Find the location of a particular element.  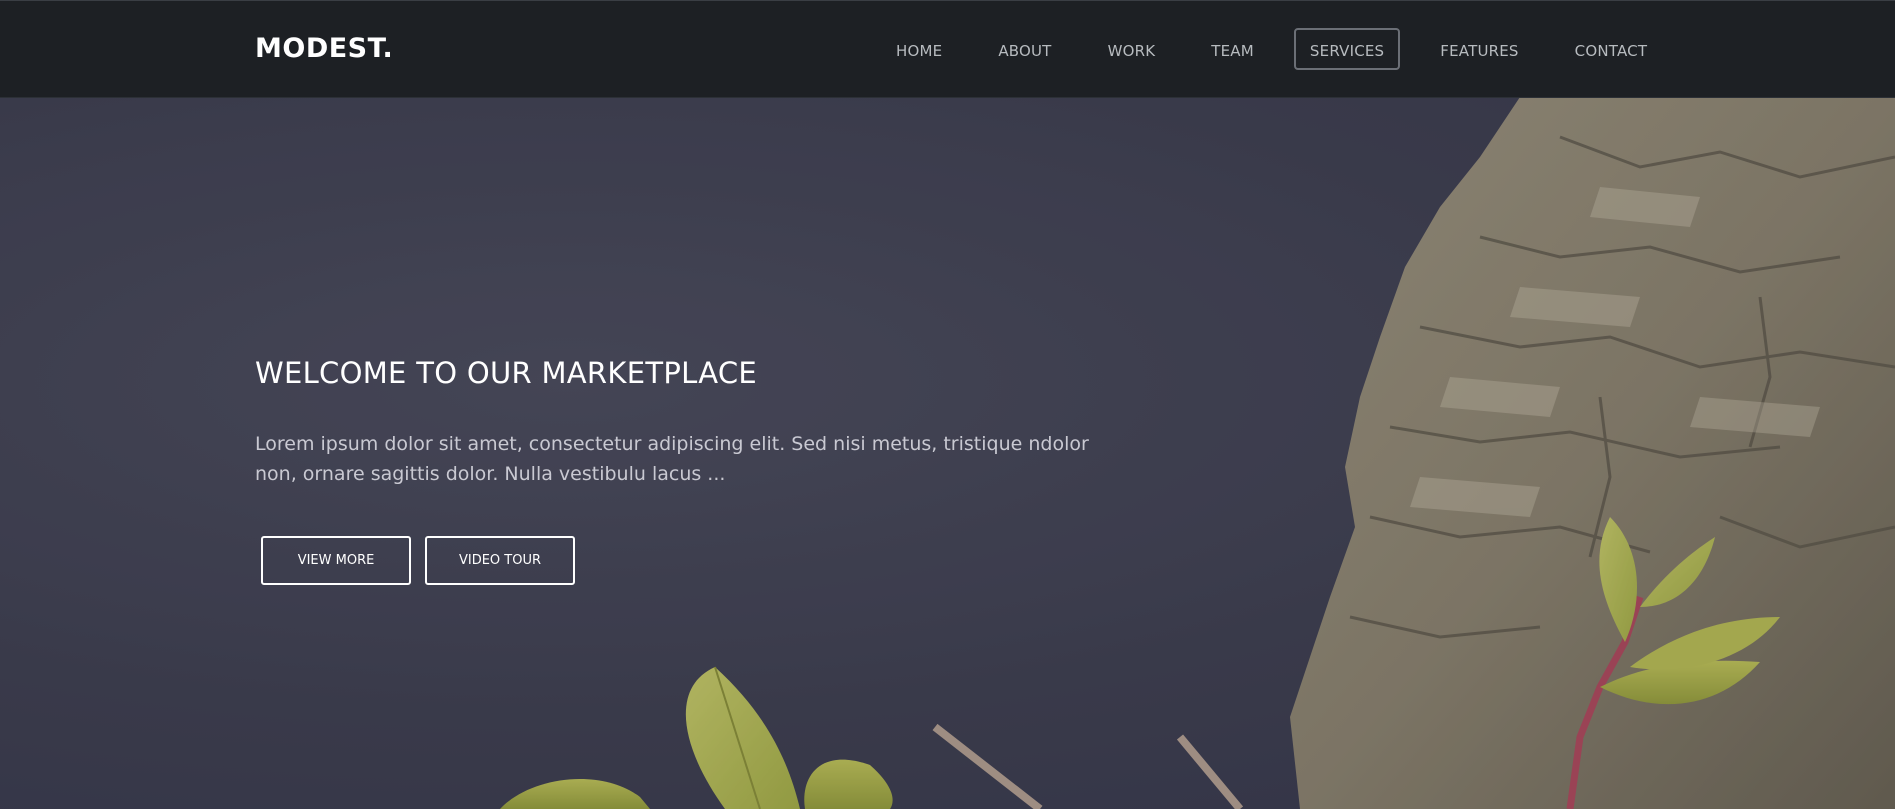

site-logo: MODEST. is located at coordinates (324, 49).